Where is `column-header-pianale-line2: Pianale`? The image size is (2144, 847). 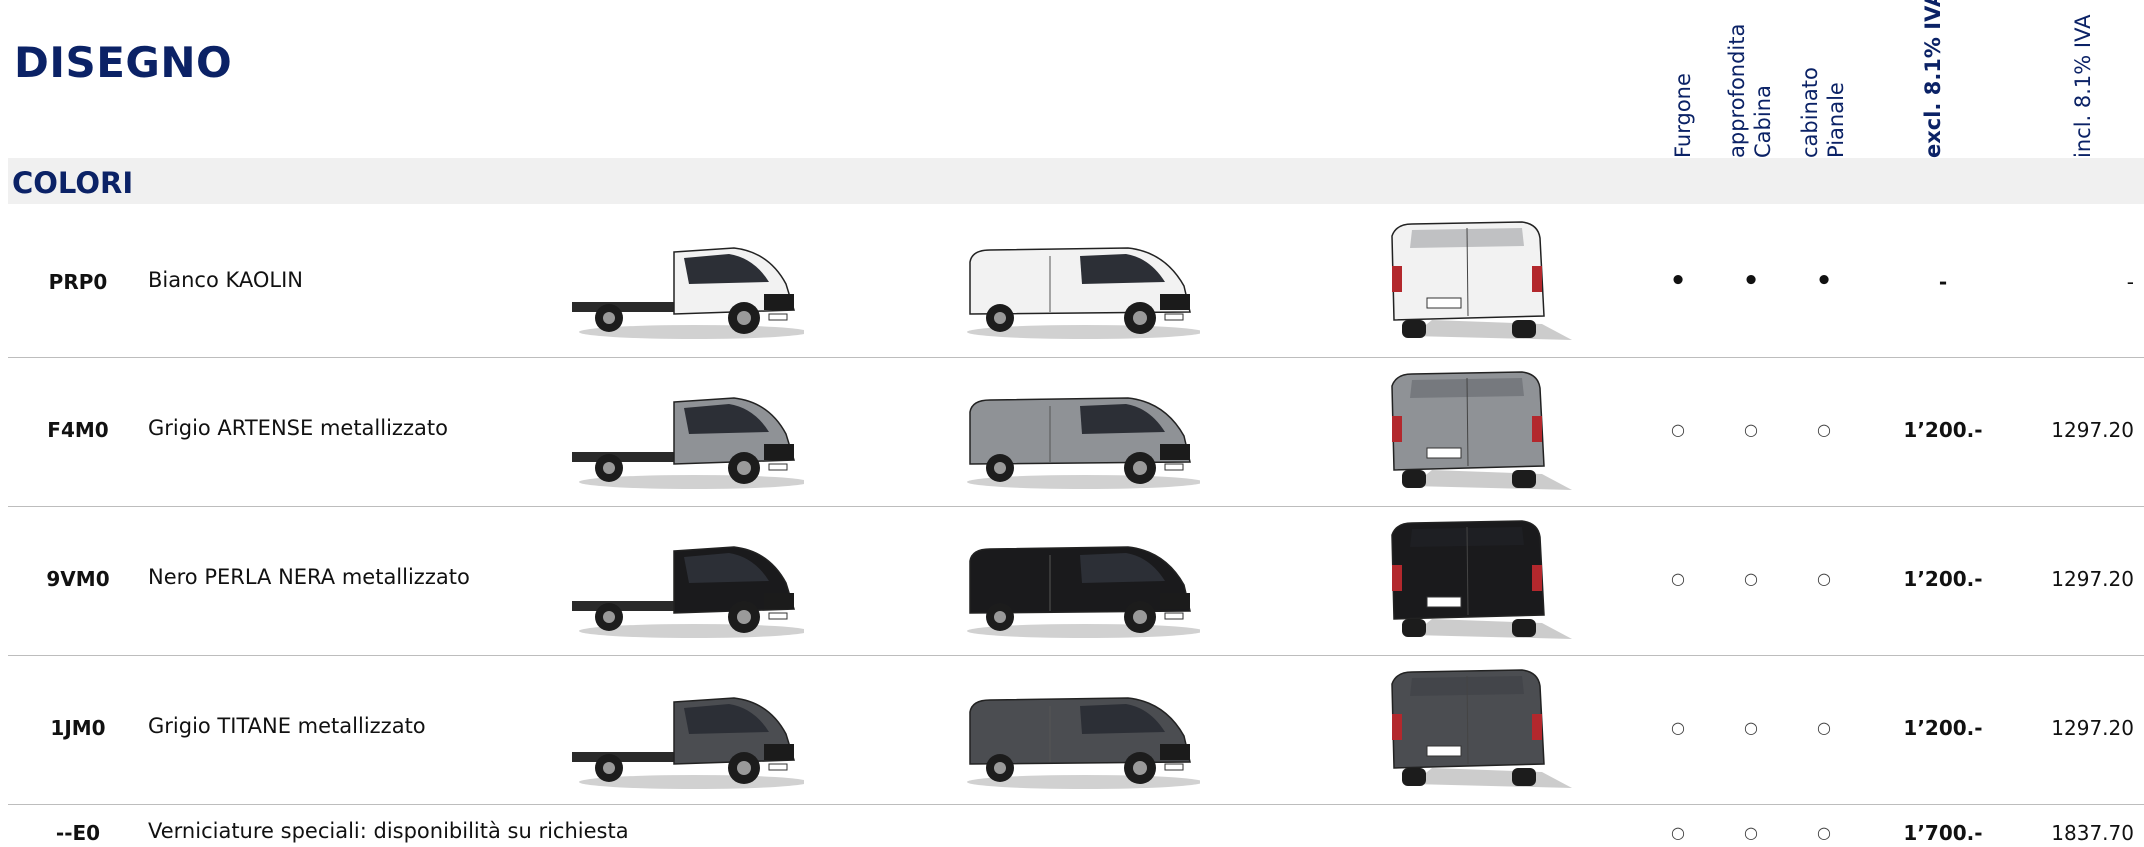 column-header-pianale-line2: Pianale is located at coordinates (1836, 120).